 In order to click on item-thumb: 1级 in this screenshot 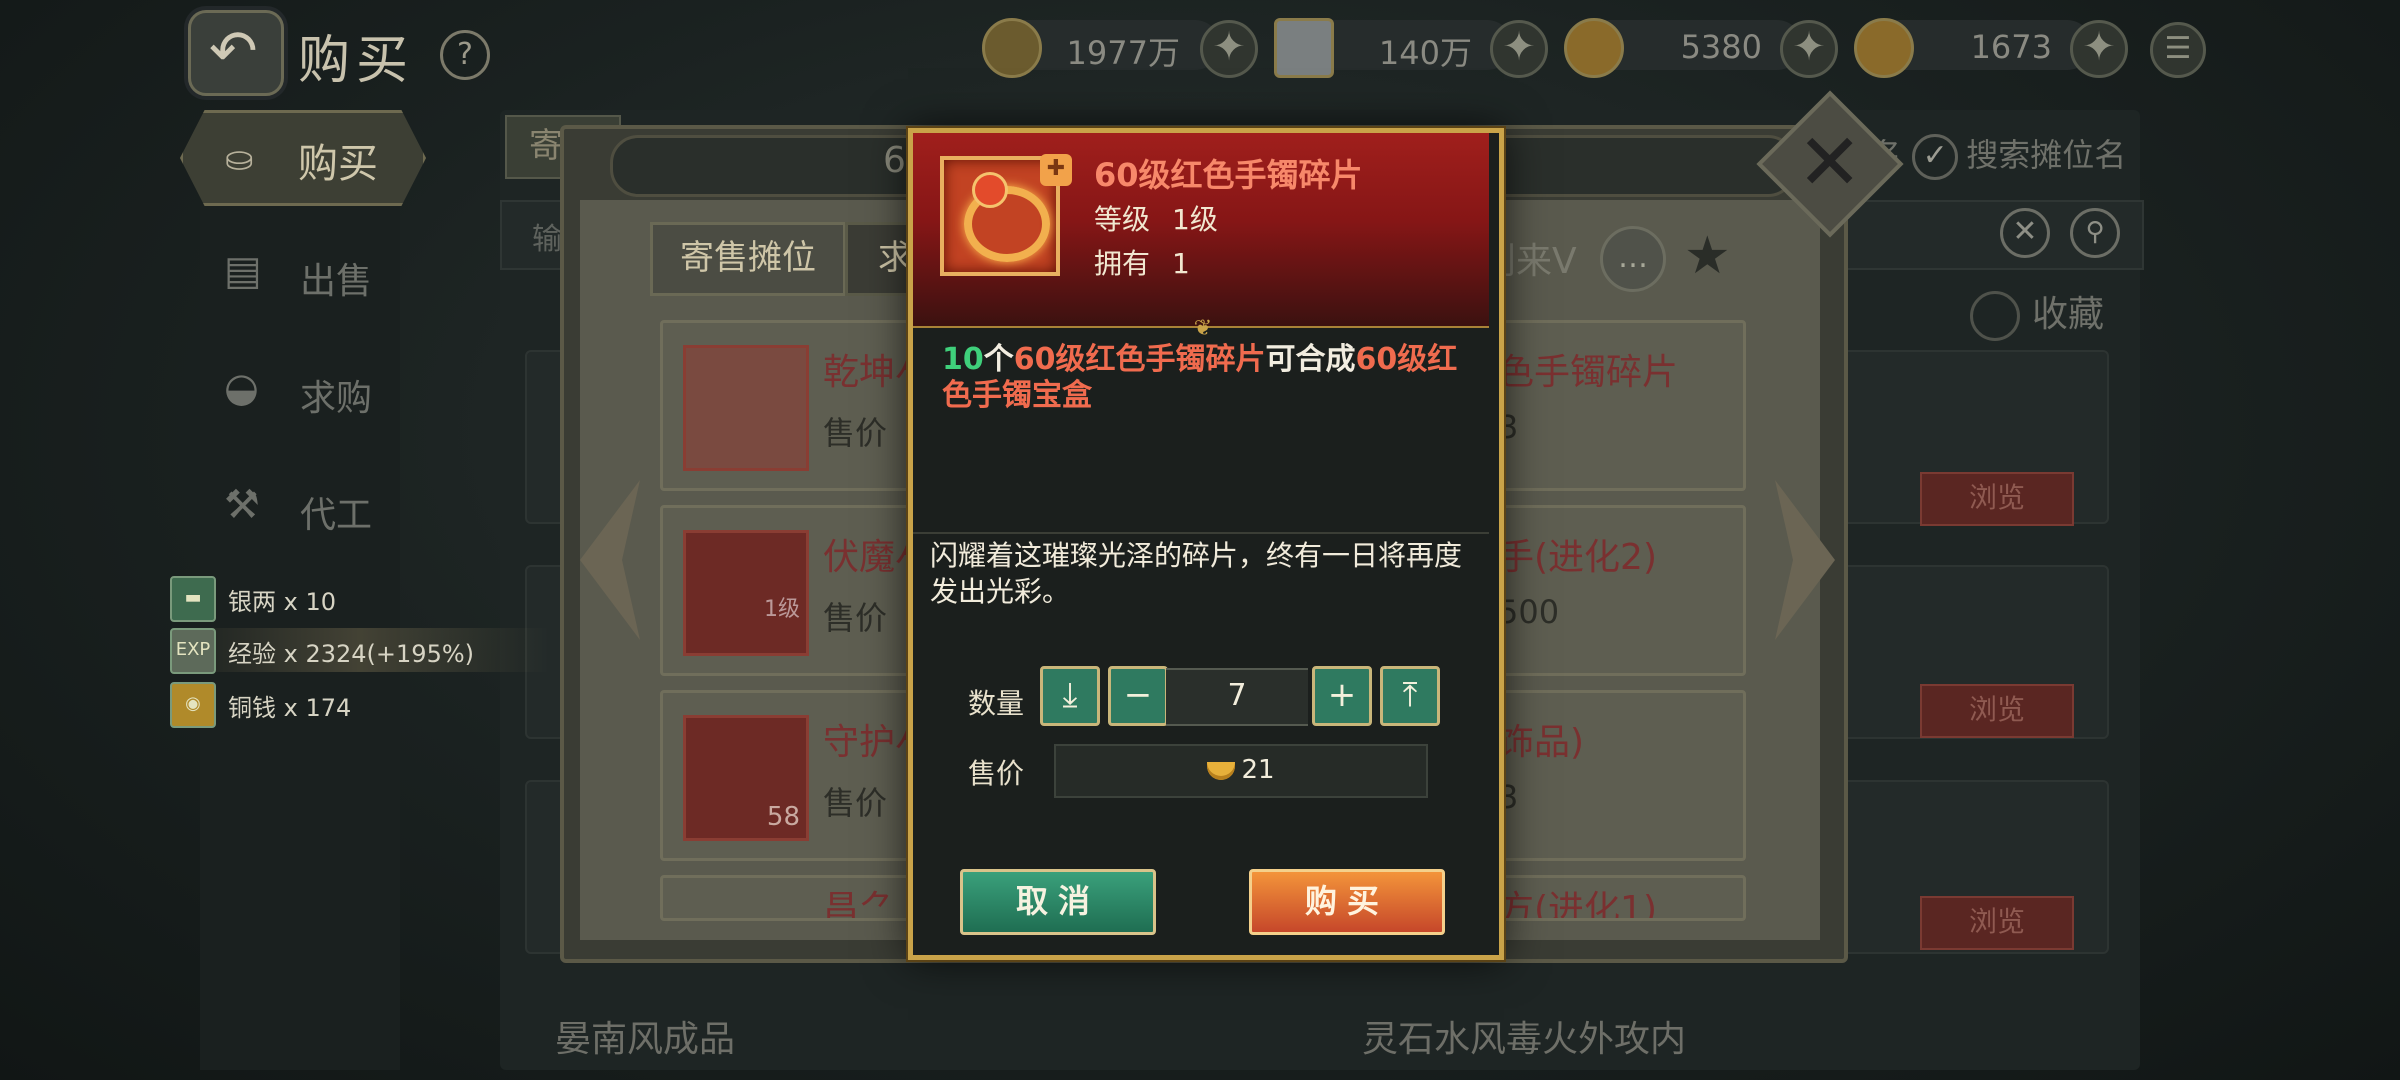, I will do `click(746, 593)`.